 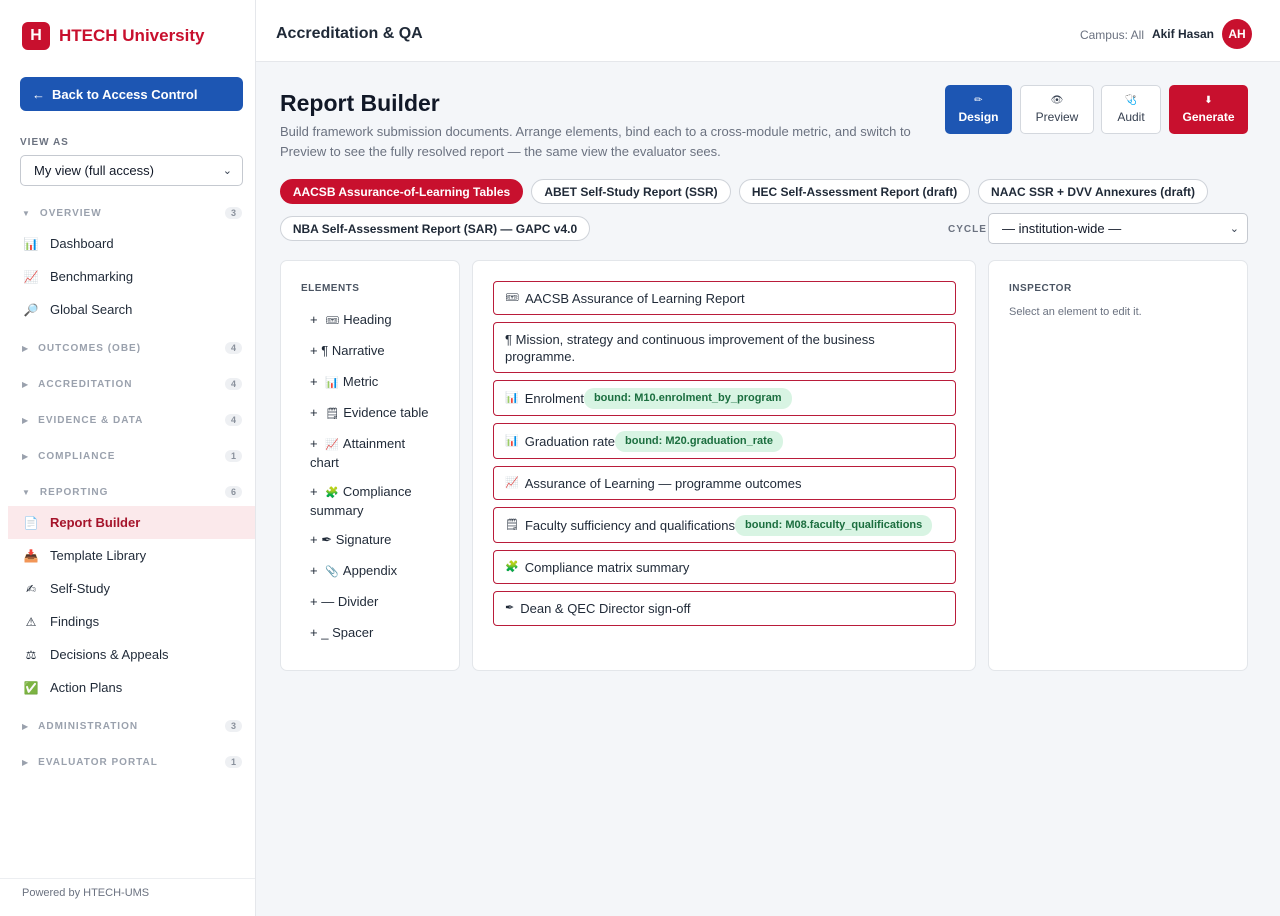 I want to click on sidebar-item-label: Benchmarking, so click(x=92, y=276).